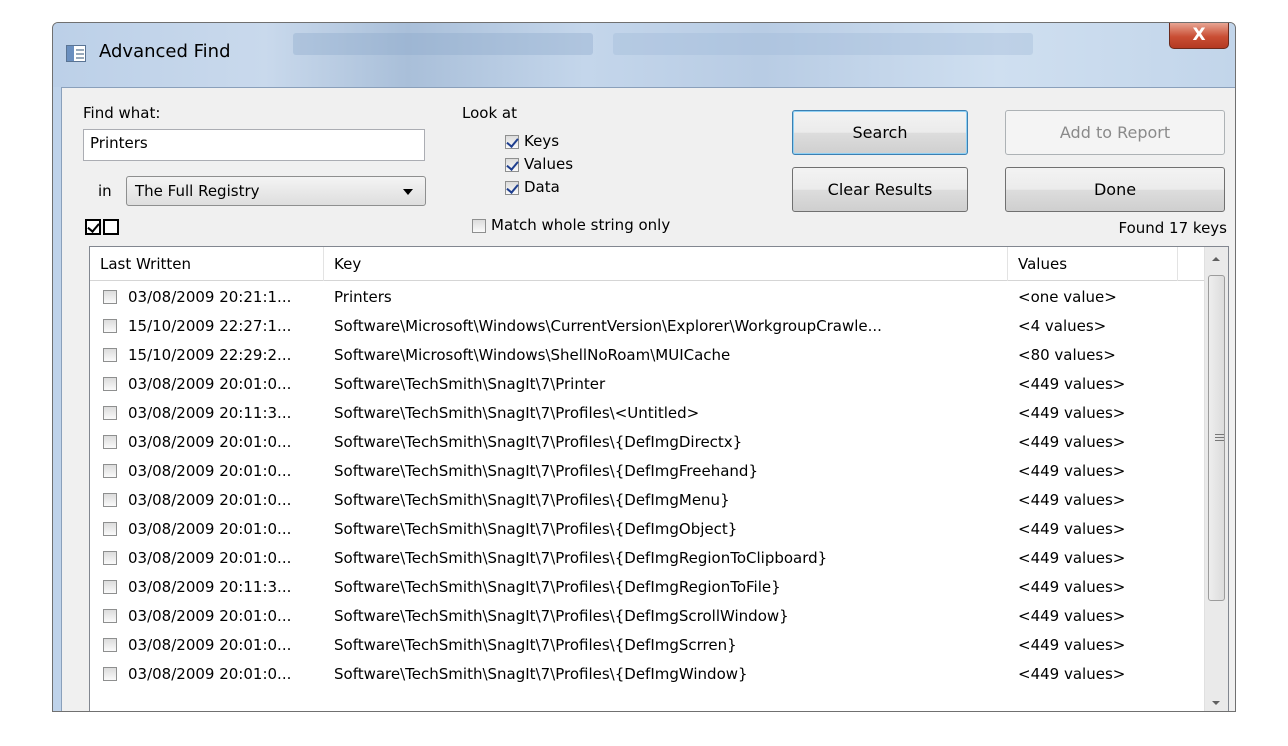 The image size is (1288, 746). Describe the element at coordinates (1216, 438) in the screenshot. I see `scroll-thumb` at that location.